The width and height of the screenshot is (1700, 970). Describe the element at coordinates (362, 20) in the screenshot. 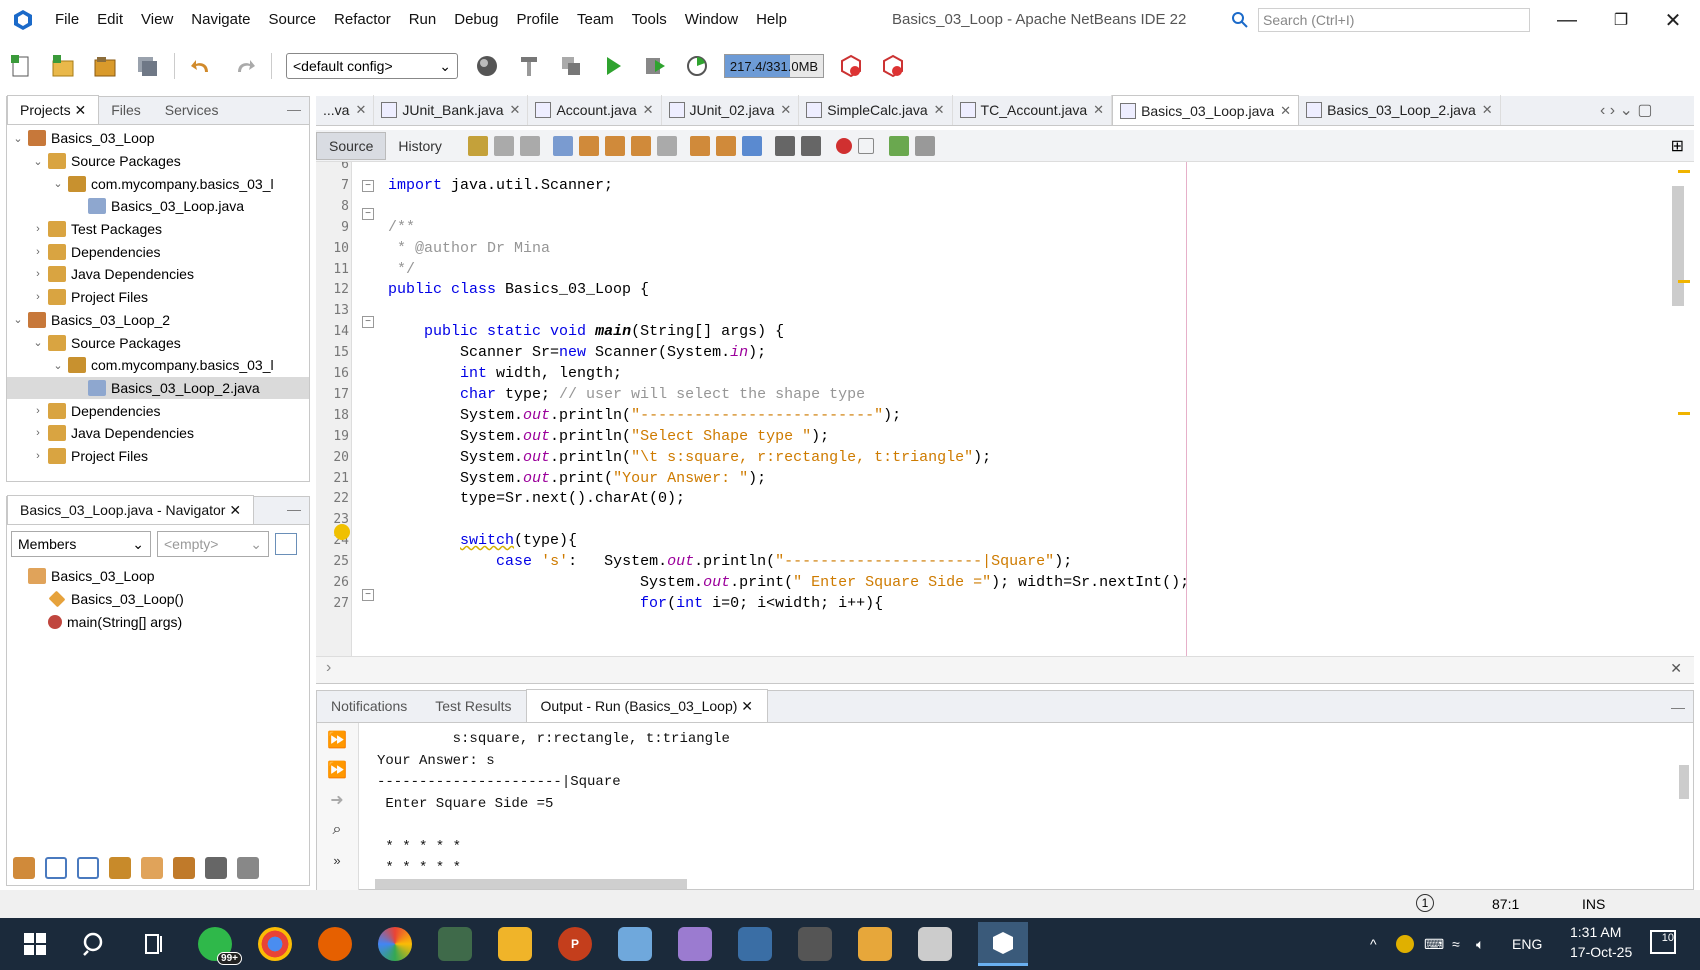

I see `menu-refactor: Refactor` at that location.